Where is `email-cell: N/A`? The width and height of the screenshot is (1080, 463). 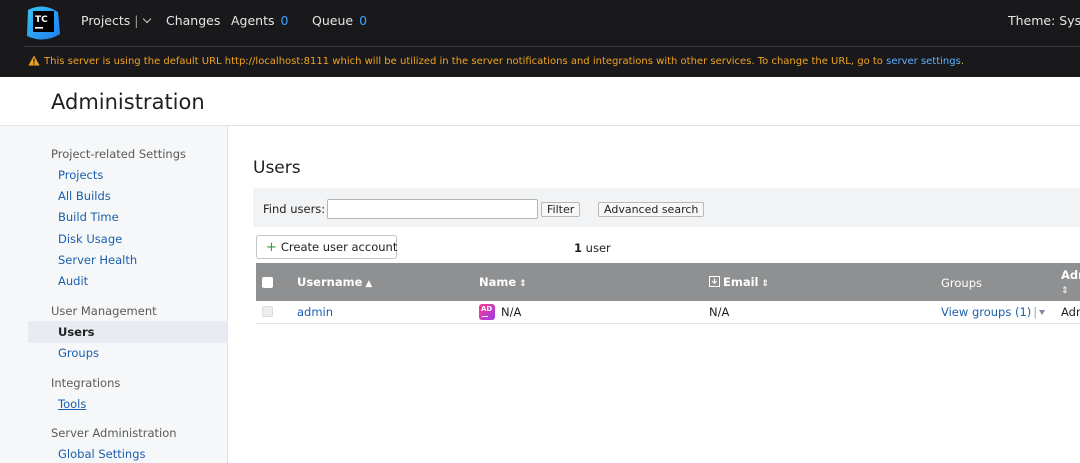 email-cell: N/A is located at coordinates (719, 312).